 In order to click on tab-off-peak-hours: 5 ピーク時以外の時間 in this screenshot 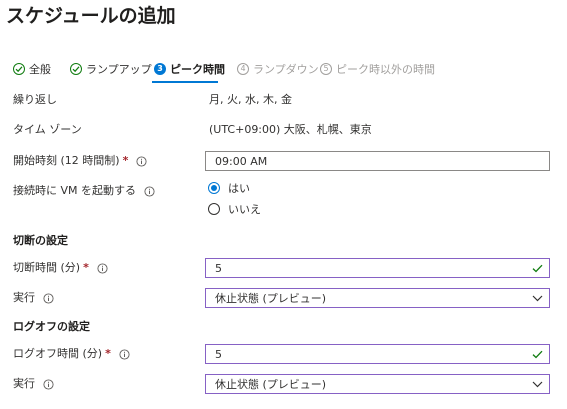, I will do `click(377, 69)`.